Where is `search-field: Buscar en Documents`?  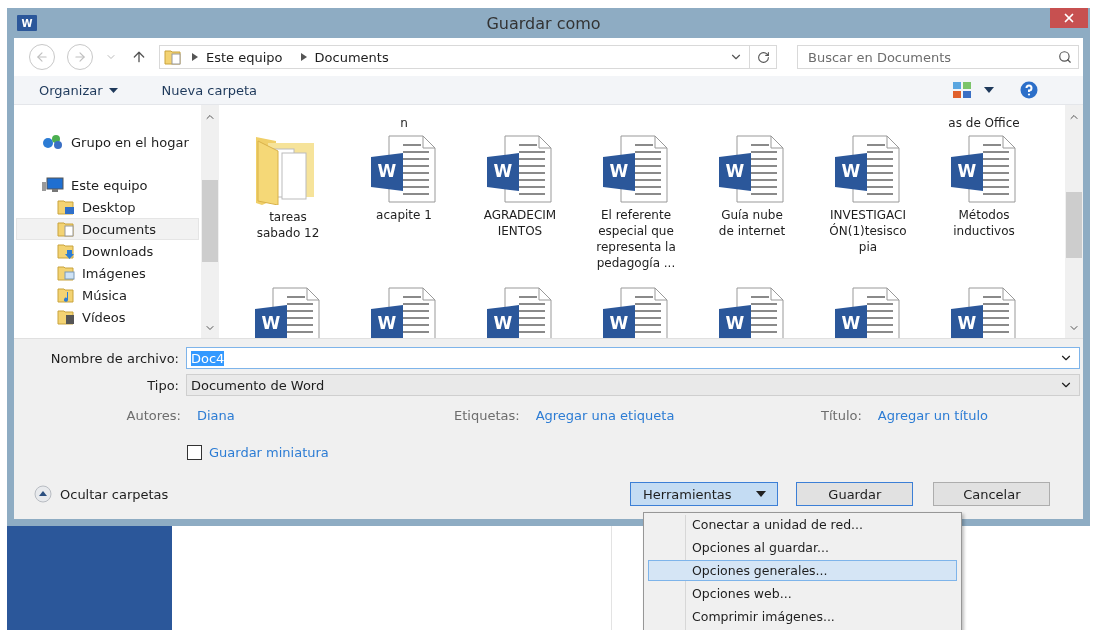
search-field: Buscar en Documents is located at coordinates (938, 57).